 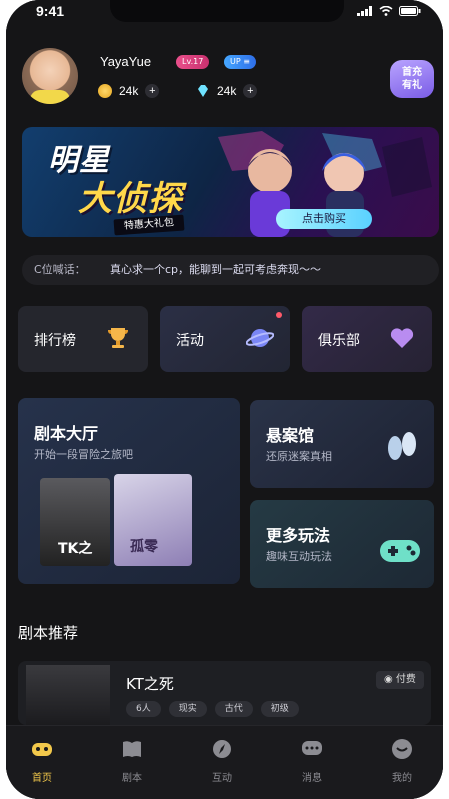 I want to click on avatar, so click(x=50, y=76).